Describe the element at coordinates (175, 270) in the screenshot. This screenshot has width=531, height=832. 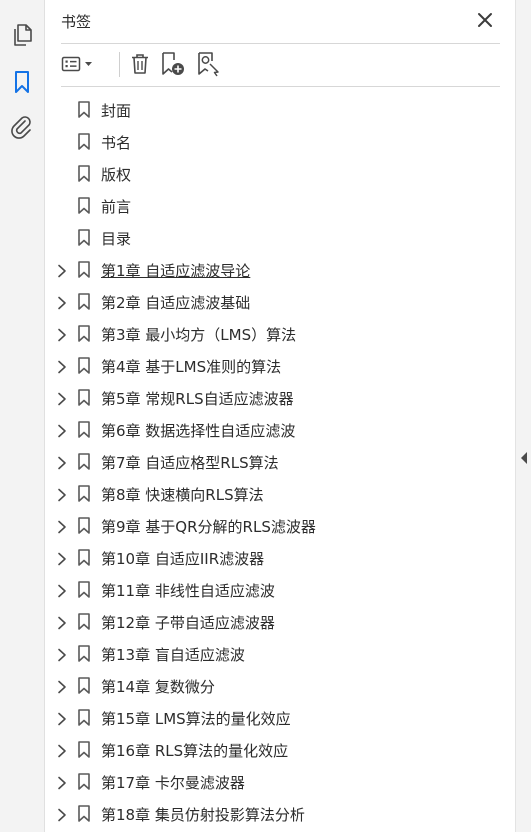
I see `bookmark-label: 第1章 自适应滤波导论` at that location.